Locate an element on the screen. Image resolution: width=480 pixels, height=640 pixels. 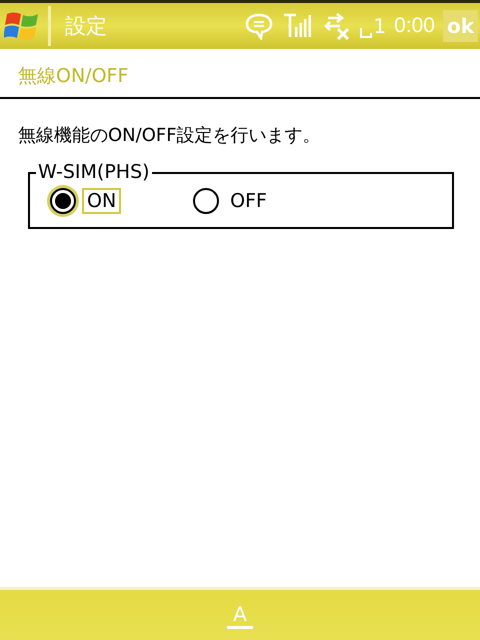
page-title: 無線ON/OFF is located at coordinates (73, 76).